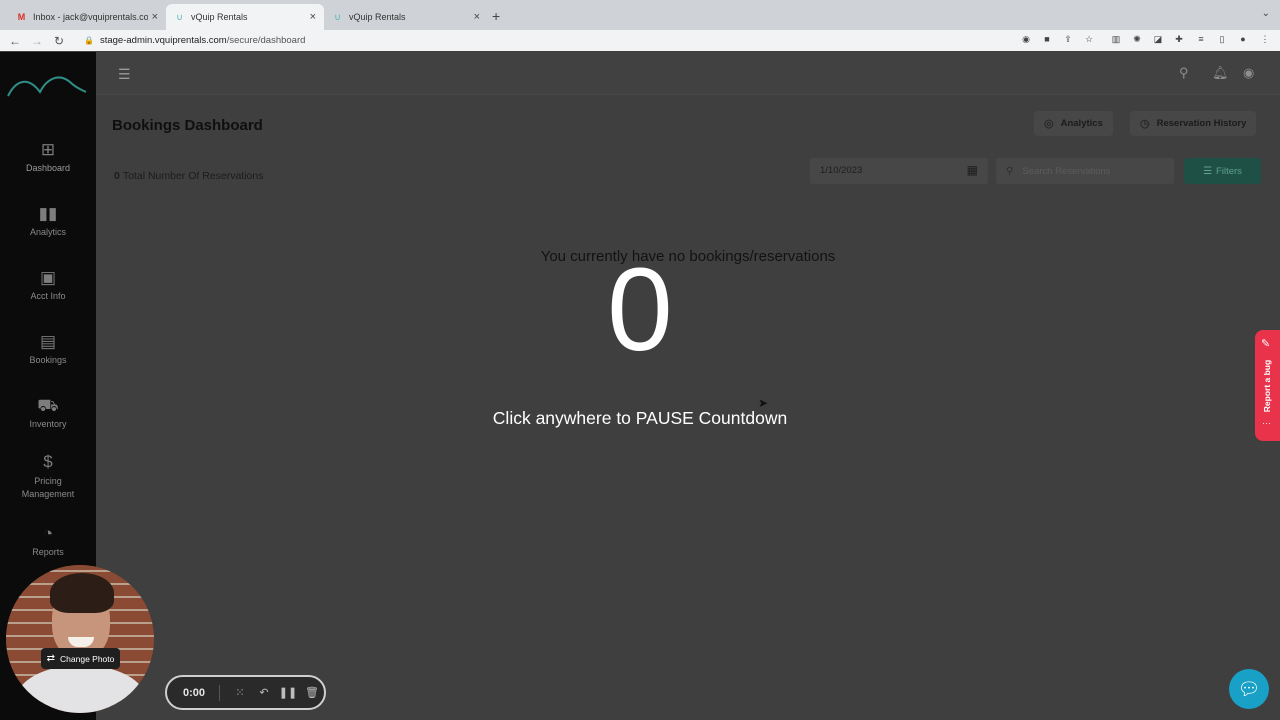 Image resolution: width=1280 pixels, height=720 pixels. What do you see at coordinates (59, 41) in the screenshot?
I see `reload-icon: ↻` at bounding box center [59, 41].